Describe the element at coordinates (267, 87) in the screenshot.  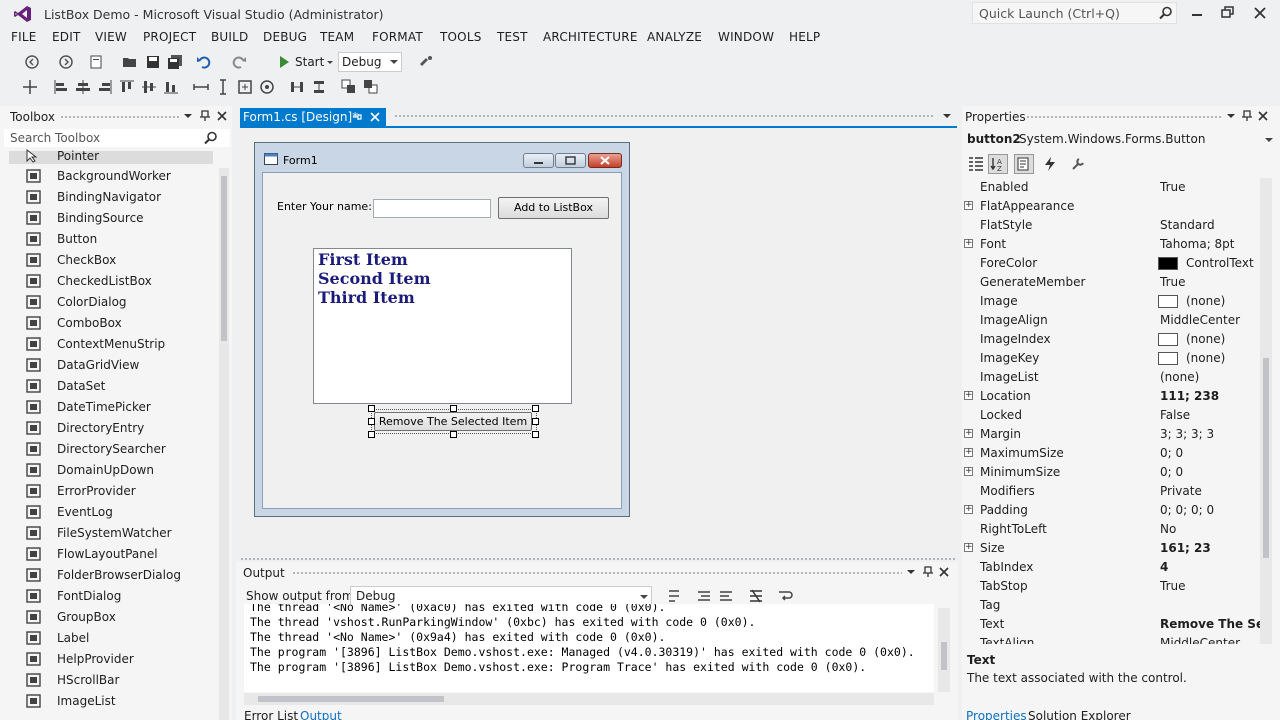
I see `size-to-grid-icon` at that location.